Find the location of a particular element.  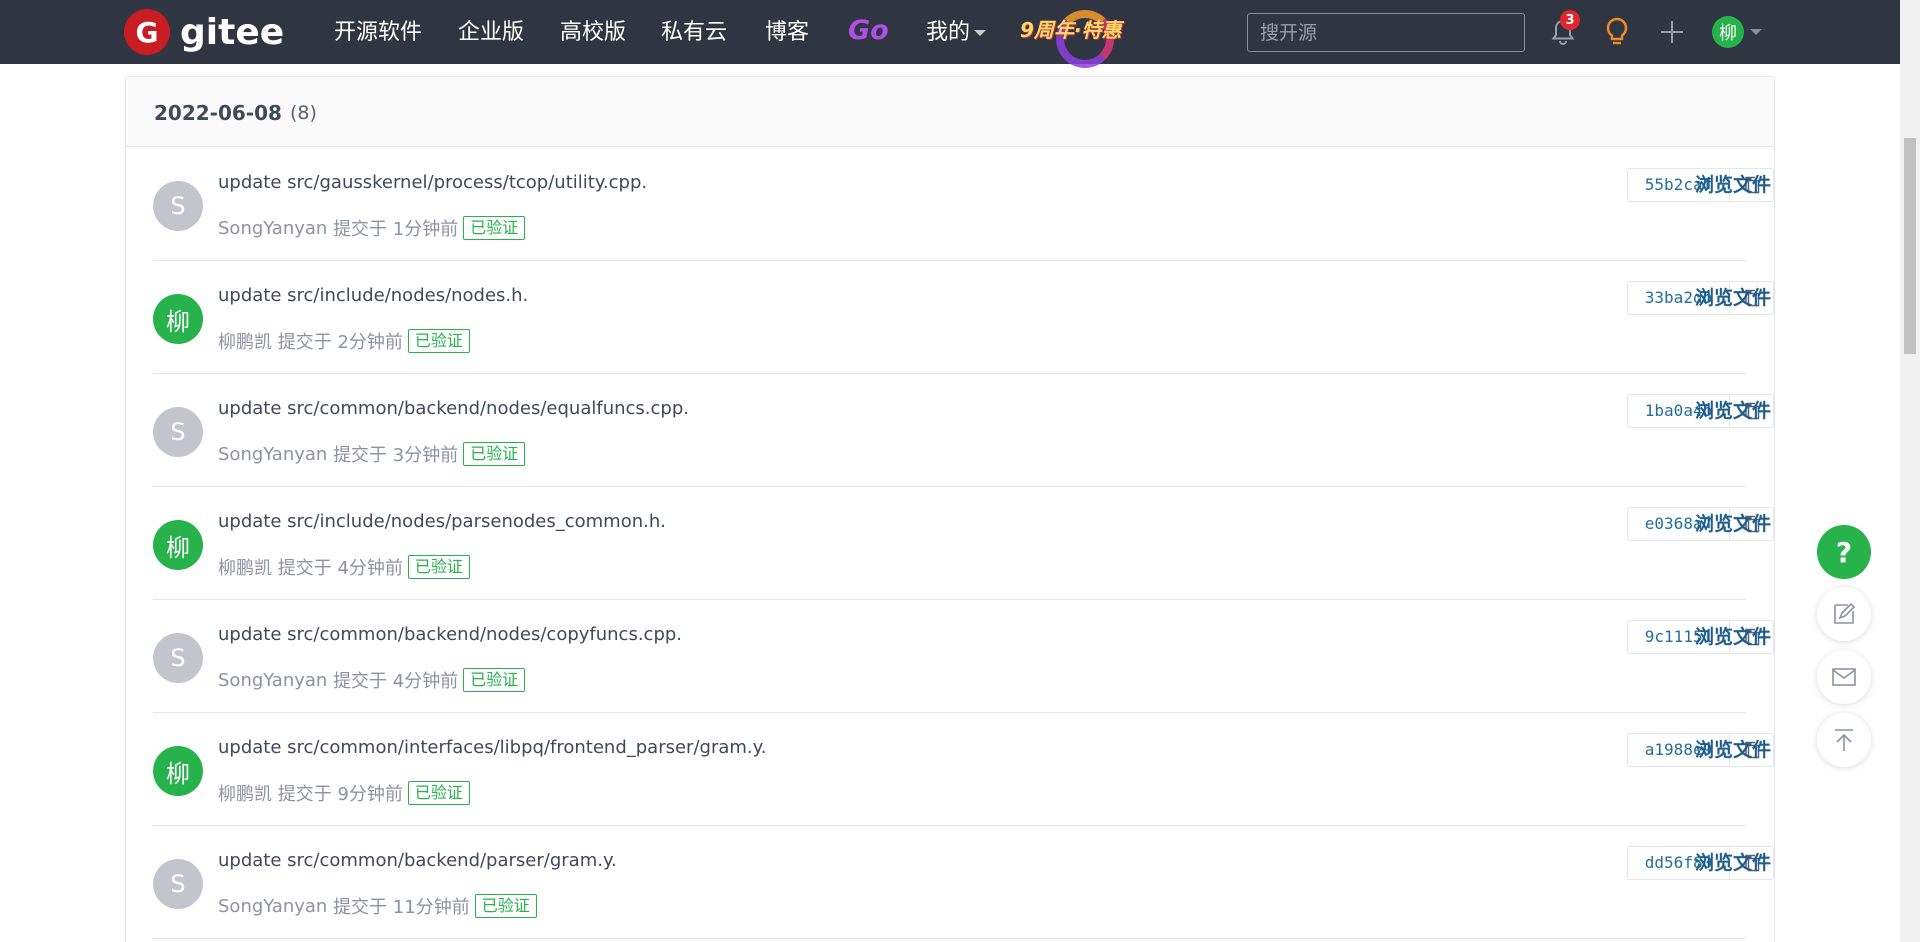

anniversary-promo-banner: 9周年·特惠 is located at coordinates (1075, 38).